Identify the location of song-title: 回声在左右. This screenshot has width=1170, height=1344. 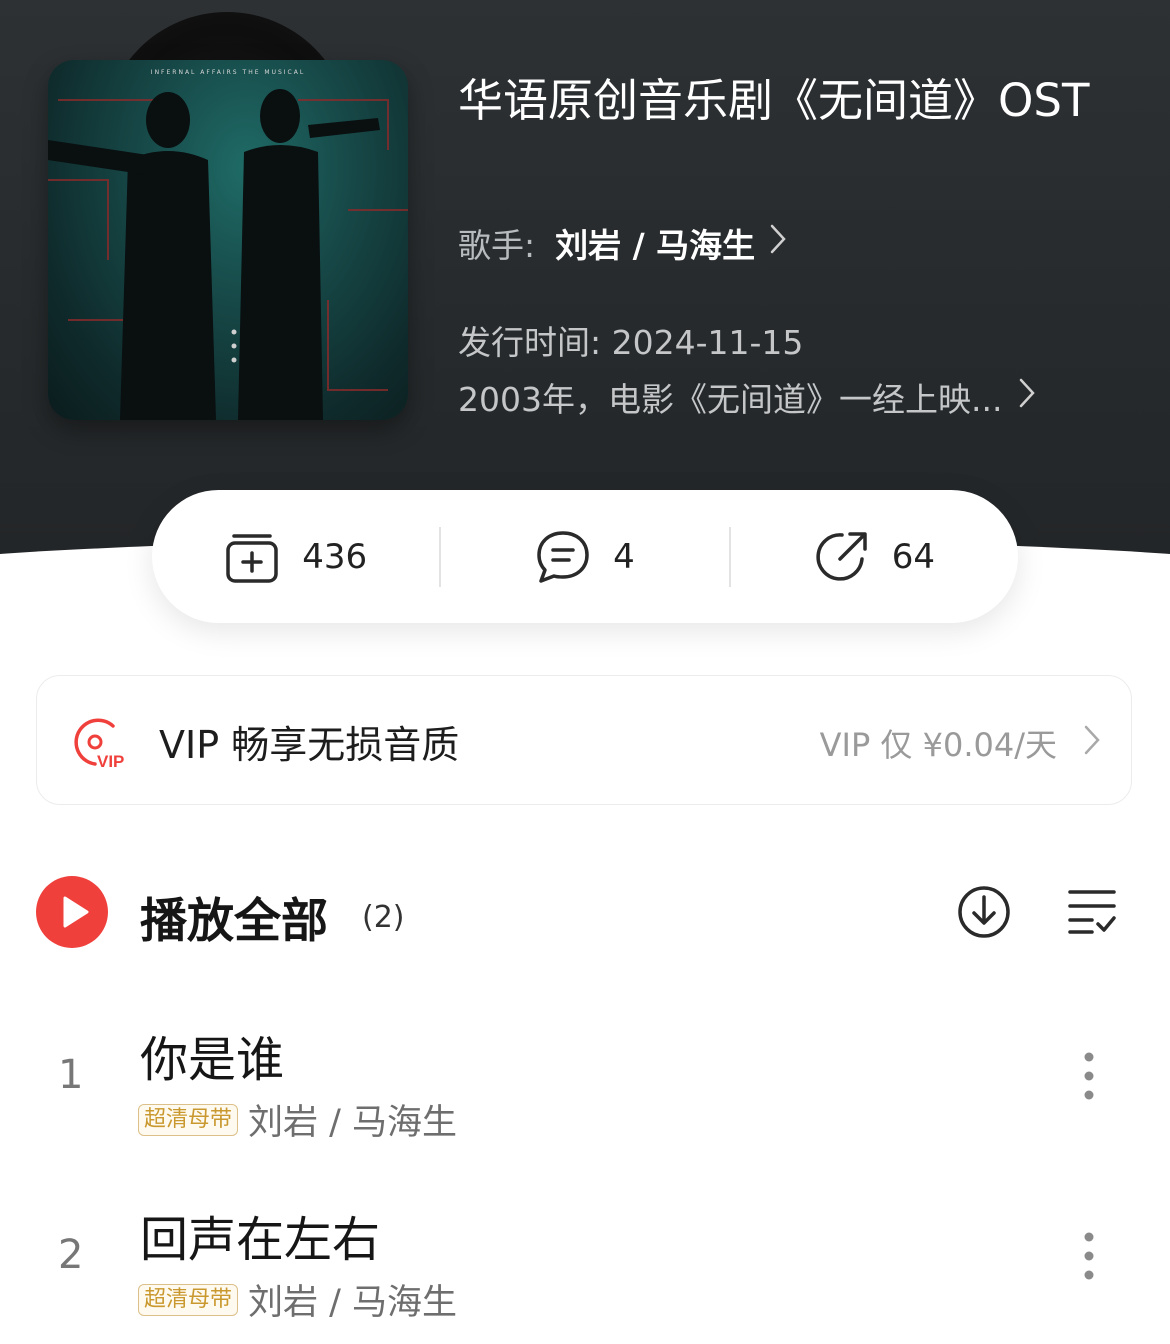
(260, 1240).